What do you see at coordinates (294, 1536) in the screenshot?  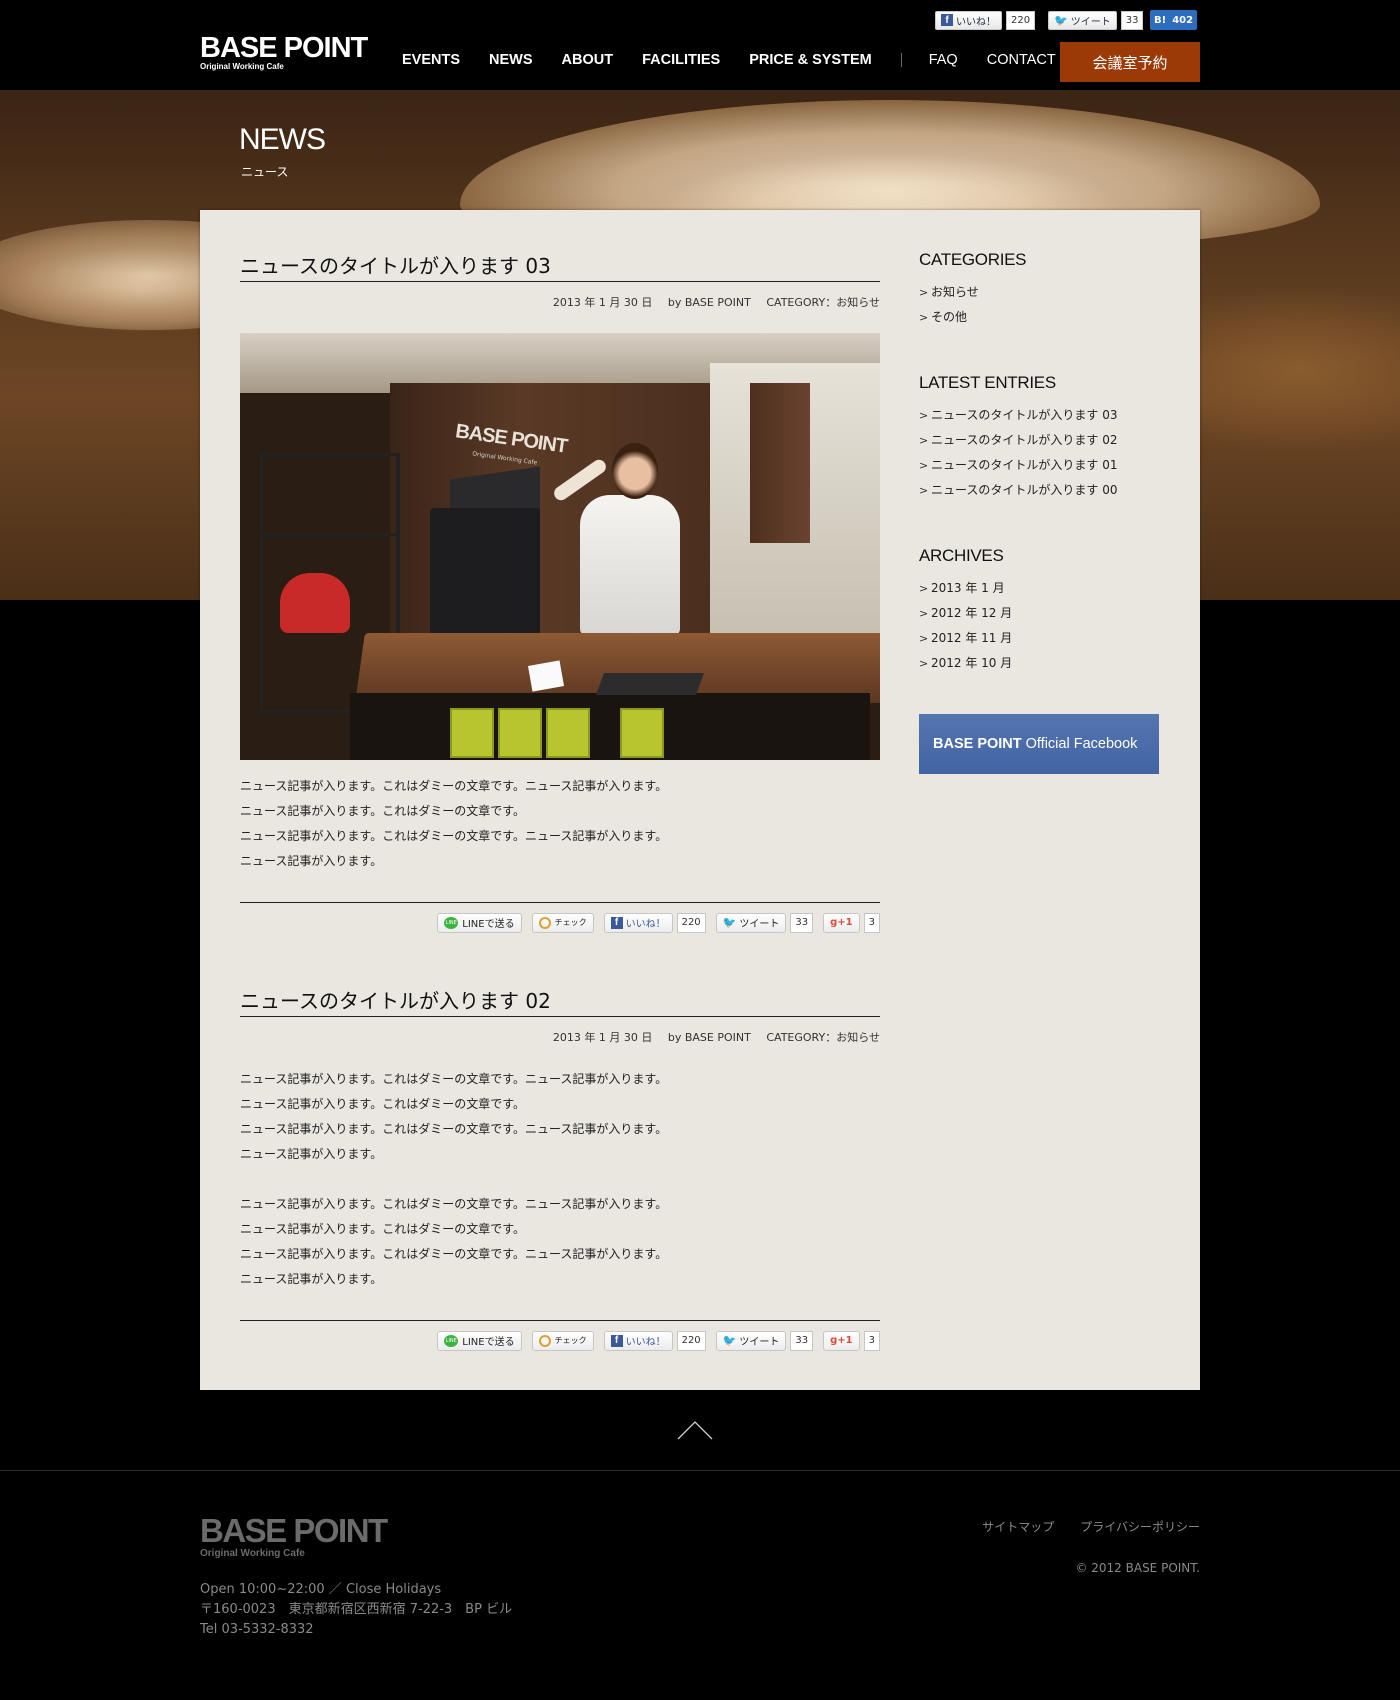 I see `footer-logo: BASE POINT Original Working Cafe` at bounding box center [294, 1536].